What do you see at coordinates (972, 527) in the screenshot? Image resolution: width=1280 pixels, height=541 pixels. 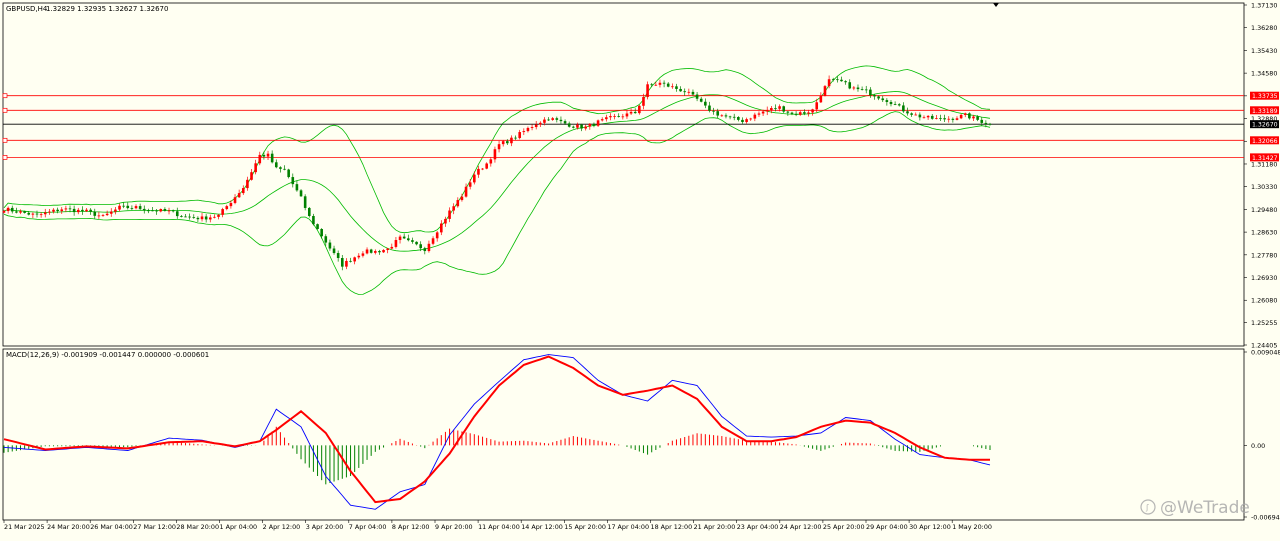 I see `time-axis-label: 1 May 20:00` at bounding box center [972, 527].